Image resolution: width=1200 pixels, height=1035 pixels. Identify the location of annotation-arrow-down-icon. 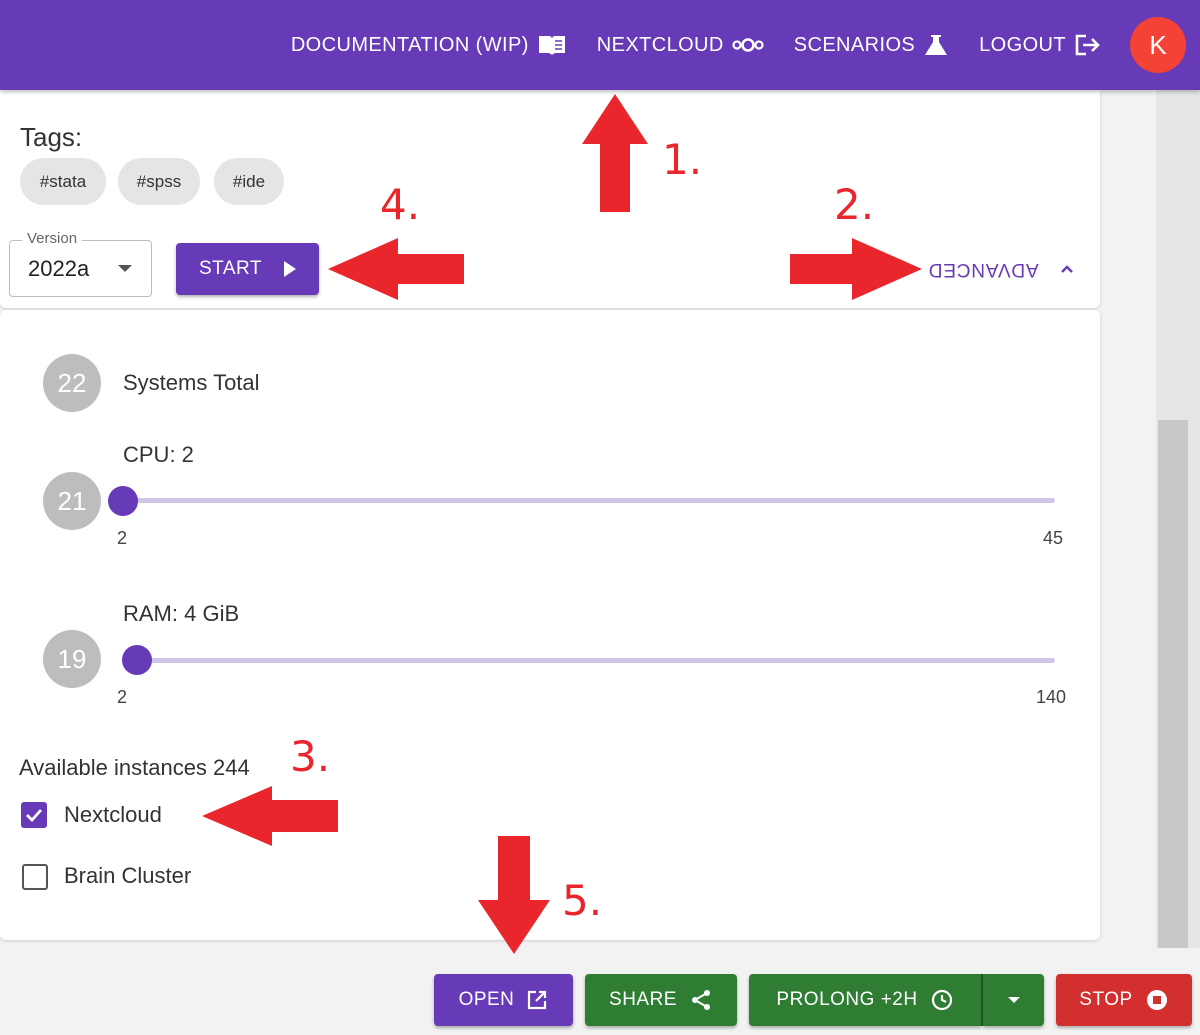
(514, 895).